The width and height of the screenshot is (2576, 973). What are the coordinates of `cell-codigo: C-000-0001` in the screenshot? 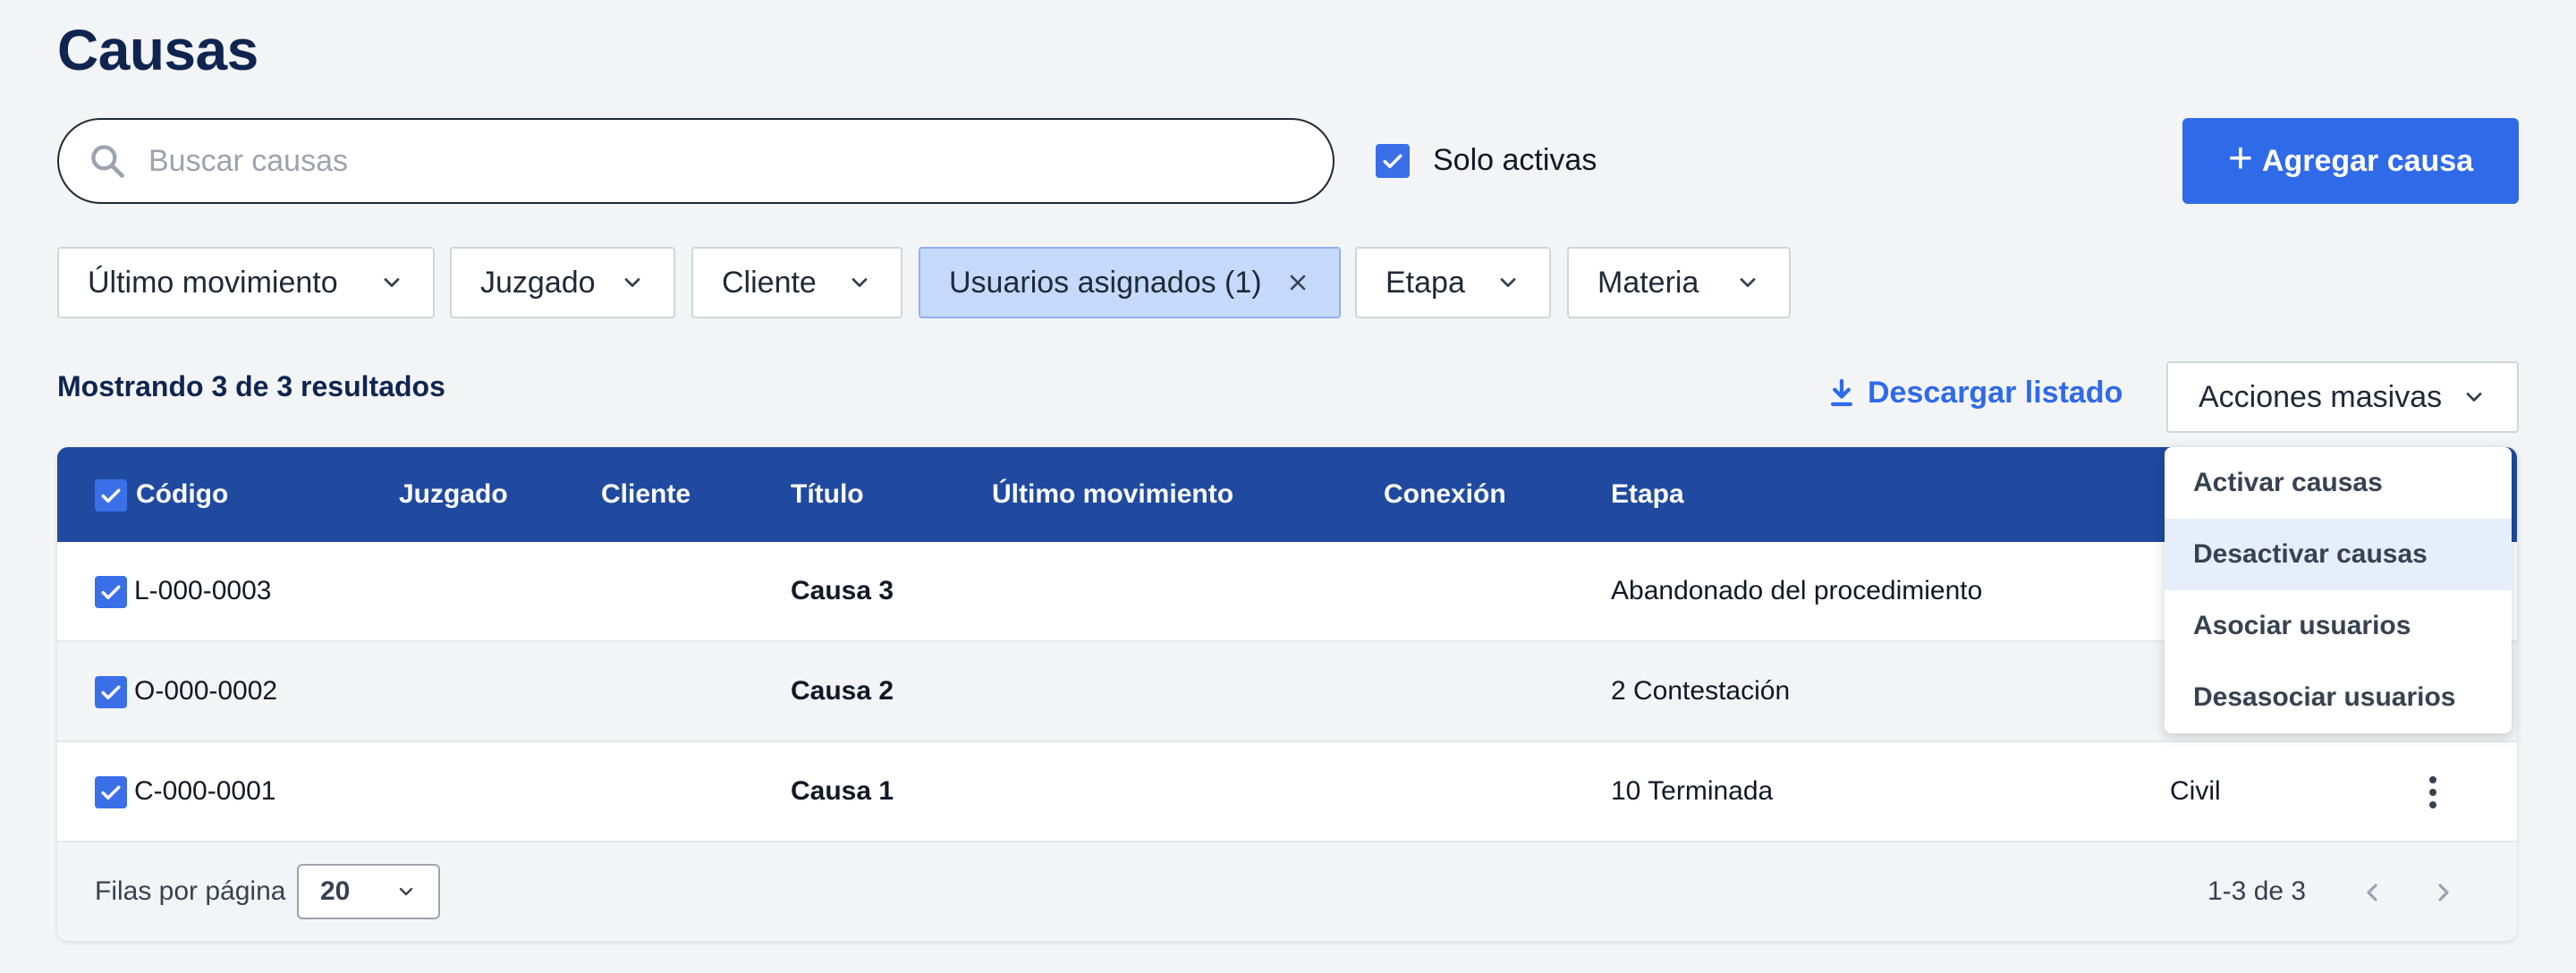 It's located at (205, 791).